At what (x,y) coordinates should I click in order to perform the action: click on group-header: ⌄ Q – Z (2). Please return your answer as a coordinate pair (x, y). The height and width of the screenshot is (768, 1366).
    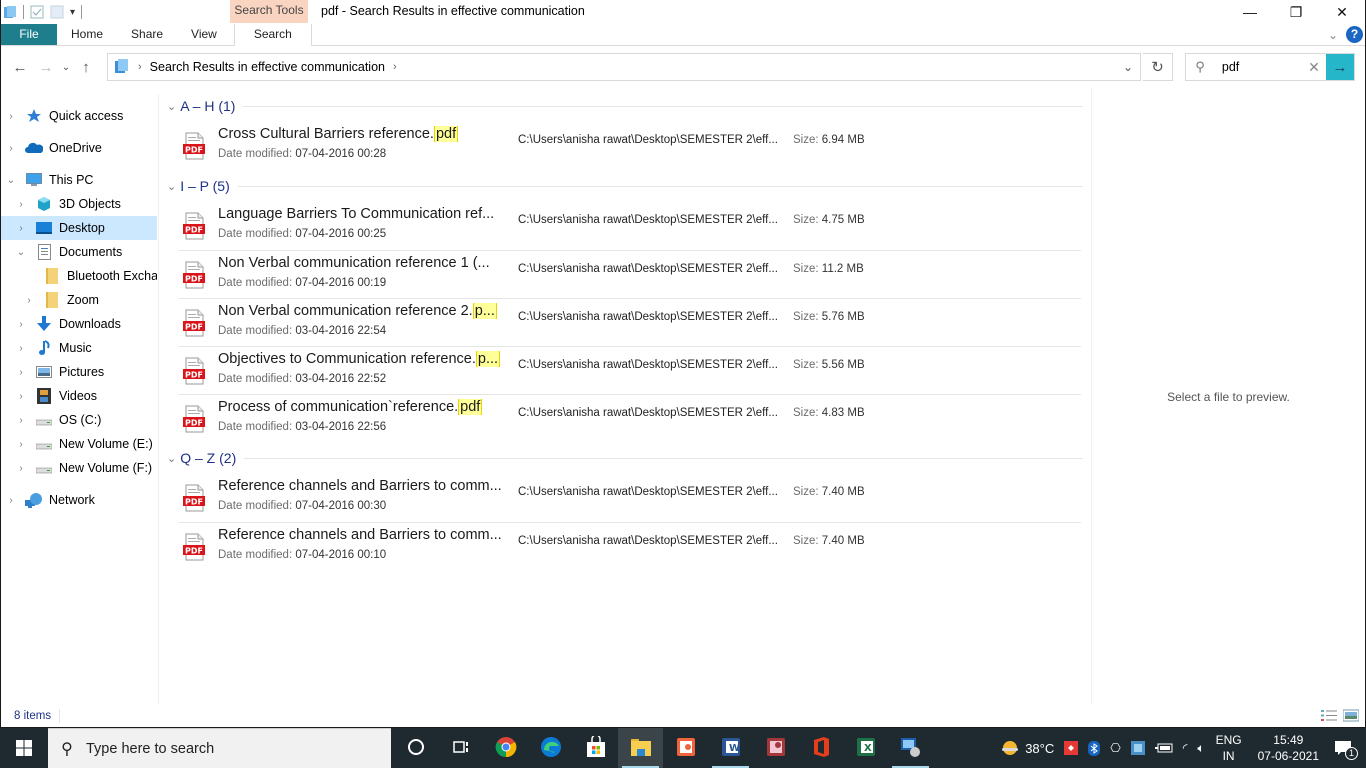
    Looking at the image, I should click on (625, 458).